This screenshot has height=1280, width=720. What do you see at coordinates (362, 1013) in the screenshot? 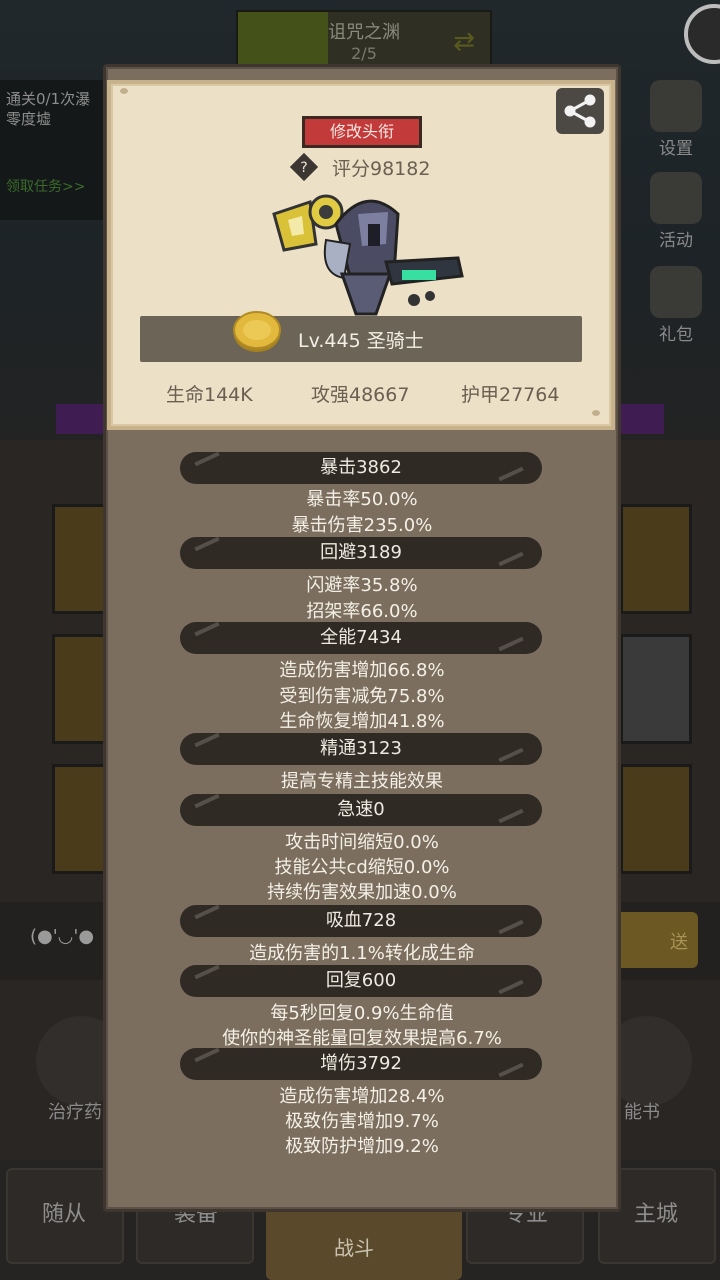
I see `stat-line: 每5秒回复0.9%生命值` at bounding box center [362, 1013].